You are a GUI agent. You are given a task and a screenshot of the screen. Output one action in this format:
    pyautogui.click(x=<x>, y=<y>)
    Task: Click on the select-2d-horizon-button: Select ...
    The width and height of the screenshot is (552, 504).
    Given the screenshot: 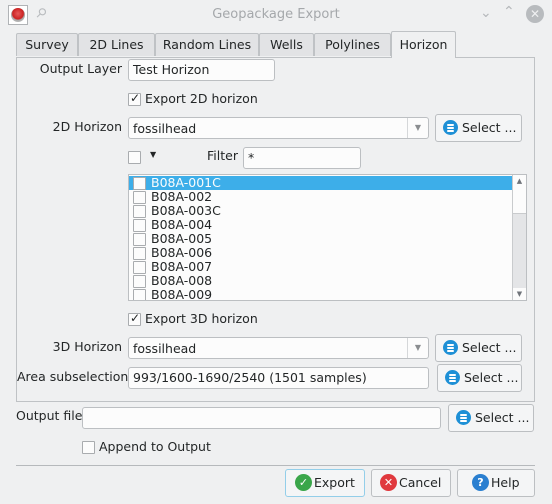 What is the action you would take?
    pyautogui.click(x=478, y=128)
    